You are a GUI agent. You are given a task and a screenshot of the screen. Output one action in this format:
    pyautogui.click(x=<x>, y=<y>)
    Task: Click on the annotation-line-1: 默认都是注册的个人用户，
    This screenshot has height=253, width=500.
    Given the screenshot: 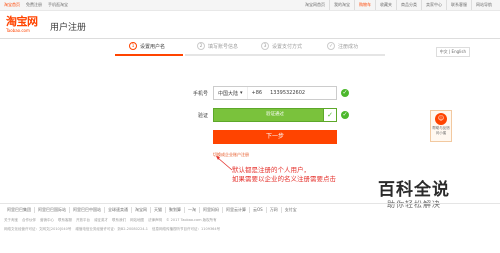 What is the action you would take?
    pyautogui.click(x=271, y=170)
    